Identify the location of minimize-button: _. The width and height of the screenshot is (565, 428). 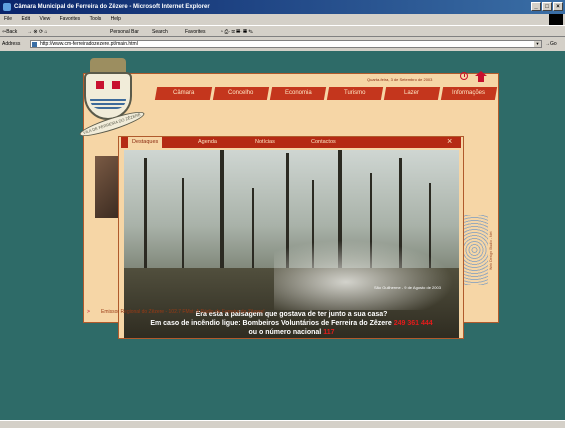
(536, 6).